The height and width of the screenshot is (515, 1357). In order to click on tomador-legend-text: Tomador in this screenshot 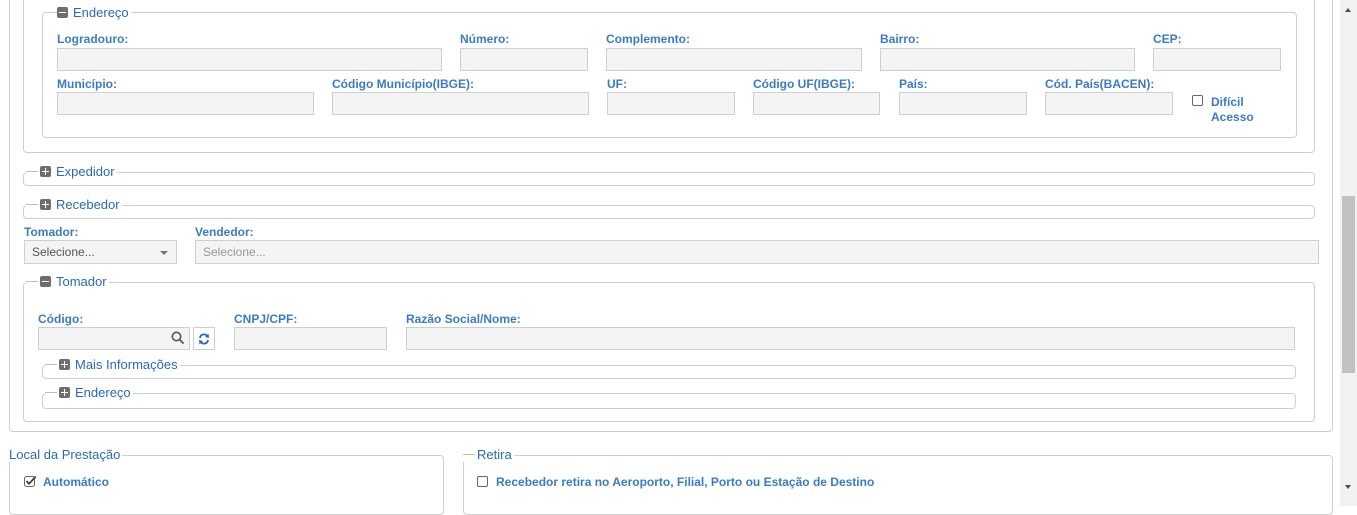, I will do `click(81, 281)`.